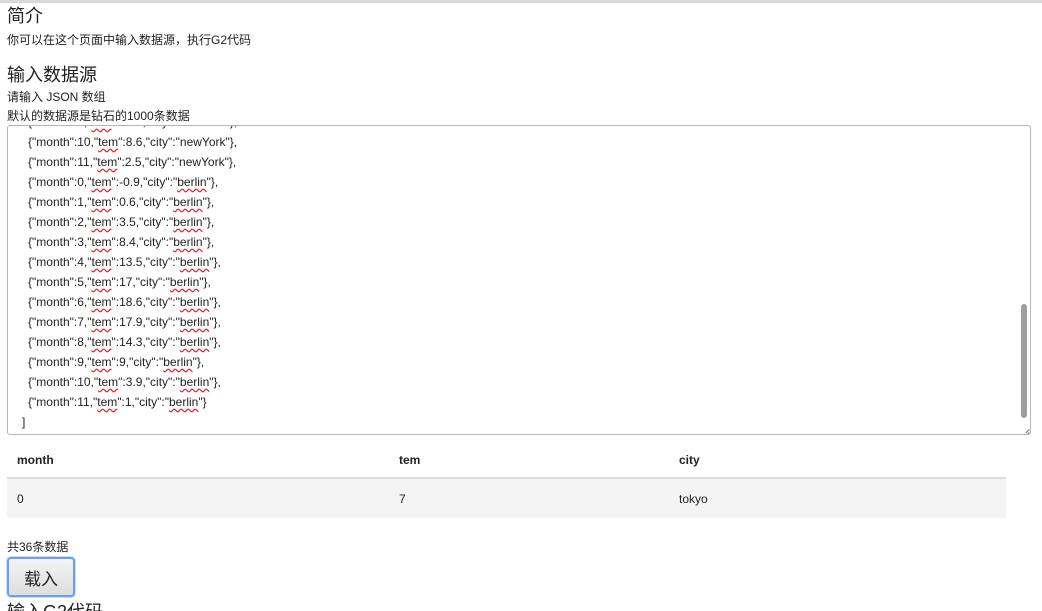  What do you see at coordinates (129, 40) in the screenshot?
I see `intro-description: 你可以在这个页面中输入数据源，执行G2代码` at bounding box center [129, 40].